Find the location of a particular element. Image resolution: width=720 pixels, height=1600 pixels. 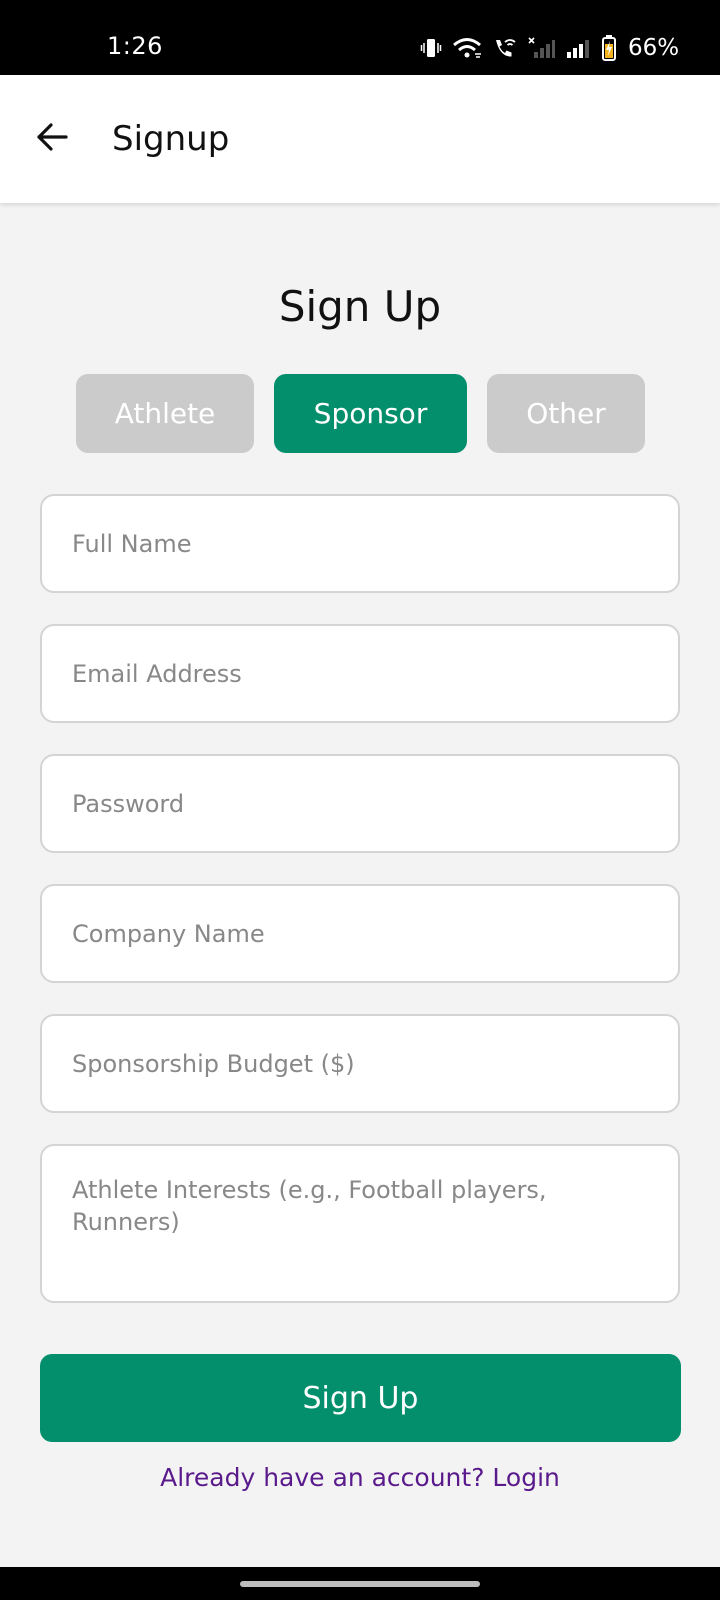

full-name-input is located at coordinates (360, 543).